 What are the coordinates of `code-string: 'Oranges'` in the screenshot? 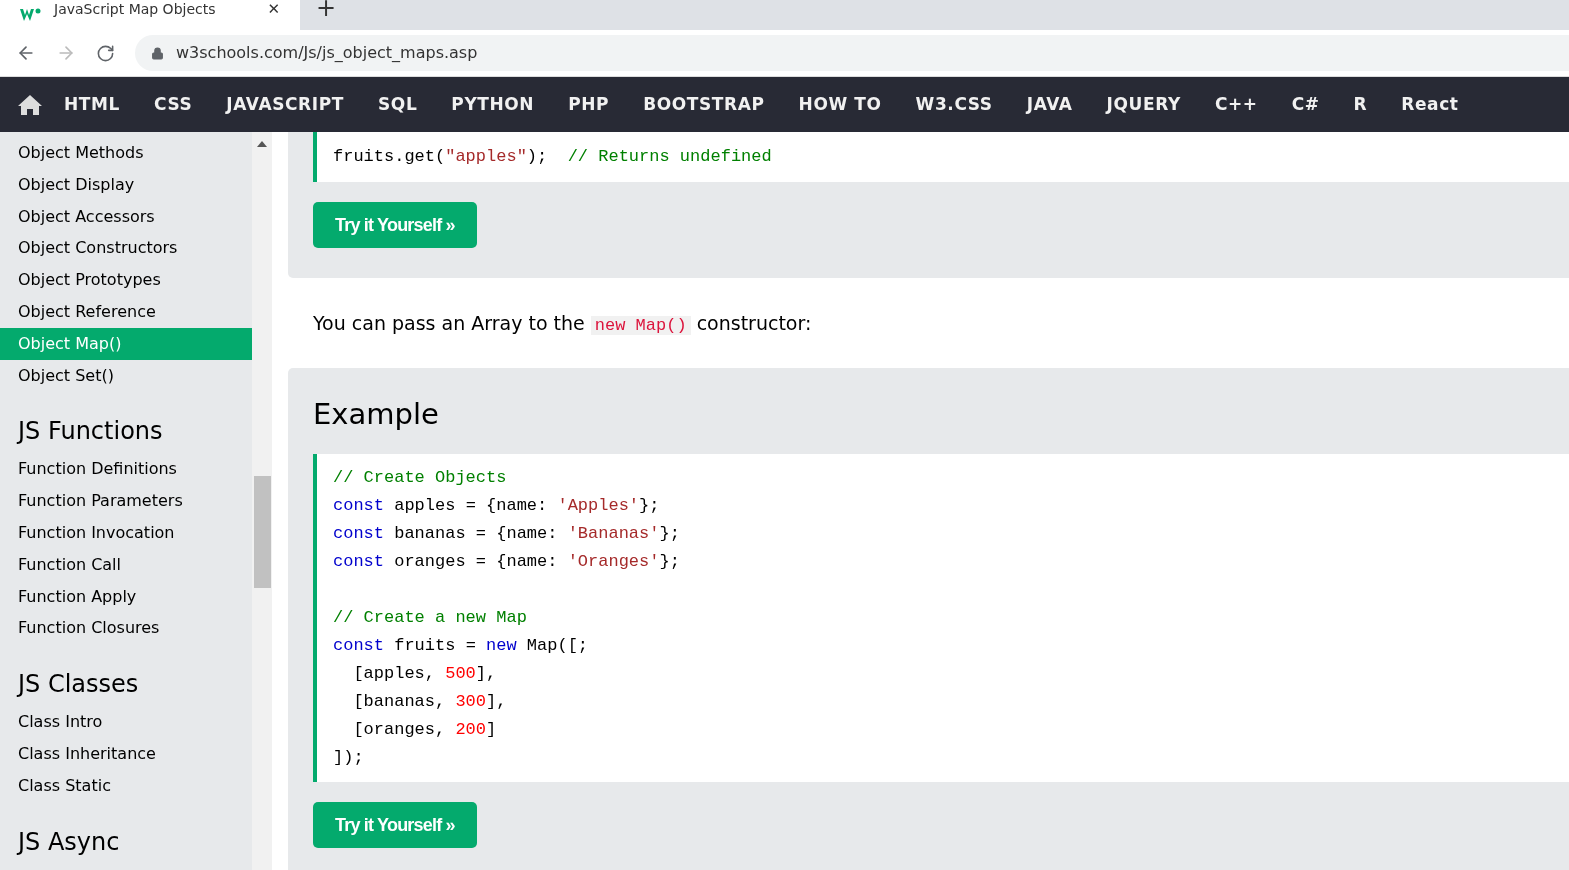 It's located at (613, 561).